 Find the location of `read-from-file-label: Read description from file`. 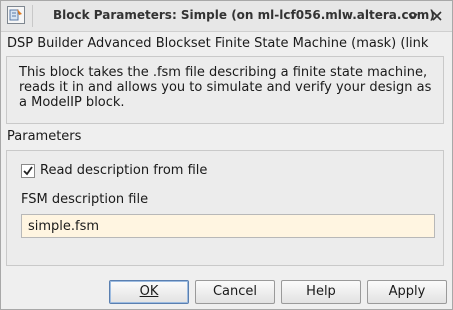

read-from-file-label: Read description from file is located at coordinates (123, 170).